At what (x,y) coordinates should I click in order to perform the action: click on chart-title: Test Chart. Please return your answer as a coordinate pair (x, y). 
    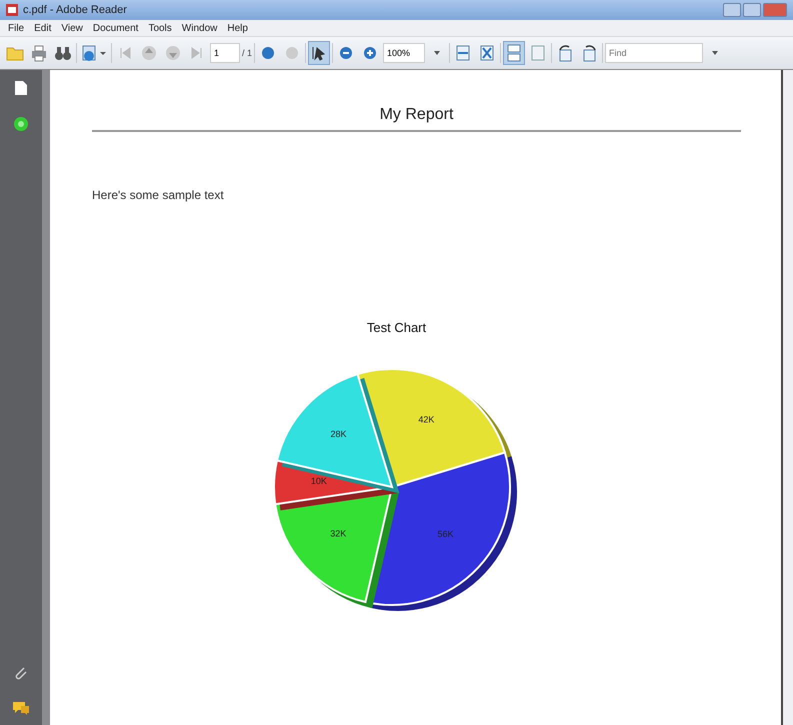
    Looking at the image, I should click on (396, 327).